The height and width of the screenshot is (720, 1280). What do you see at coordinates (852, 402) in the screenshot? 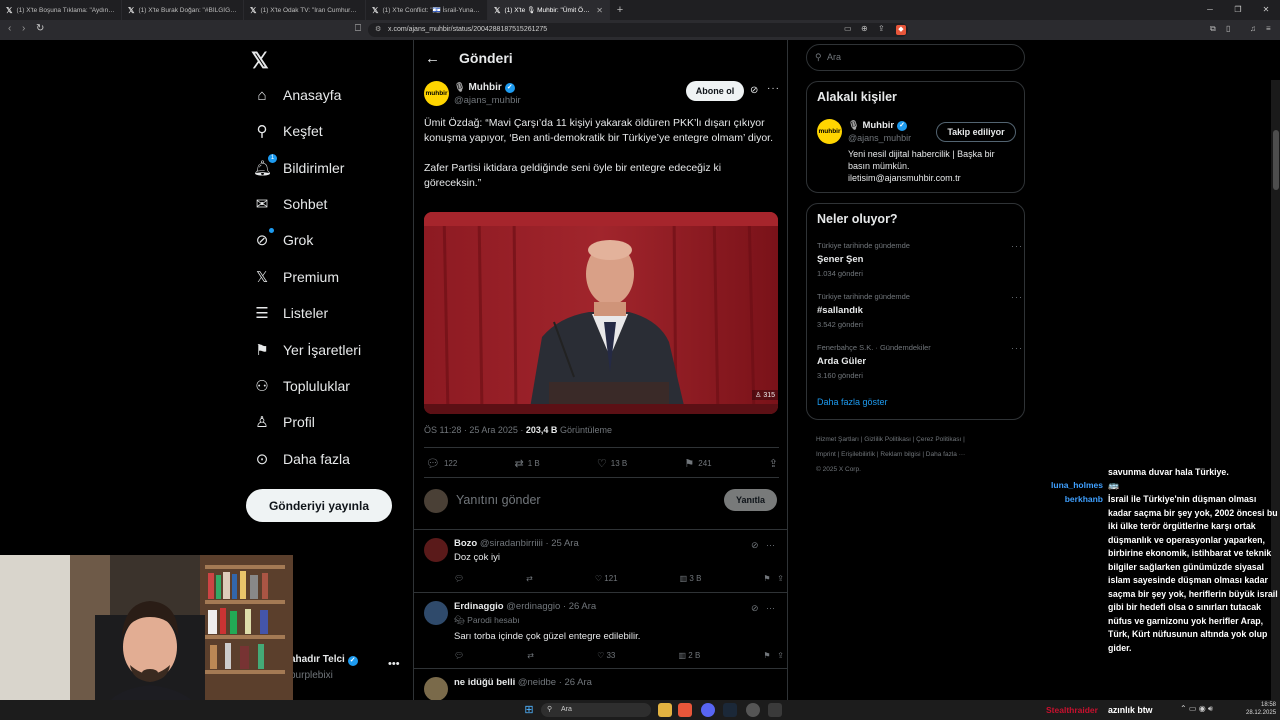
I see `show-more-link: Daha fazla göster` at bounding box center [852, 402].